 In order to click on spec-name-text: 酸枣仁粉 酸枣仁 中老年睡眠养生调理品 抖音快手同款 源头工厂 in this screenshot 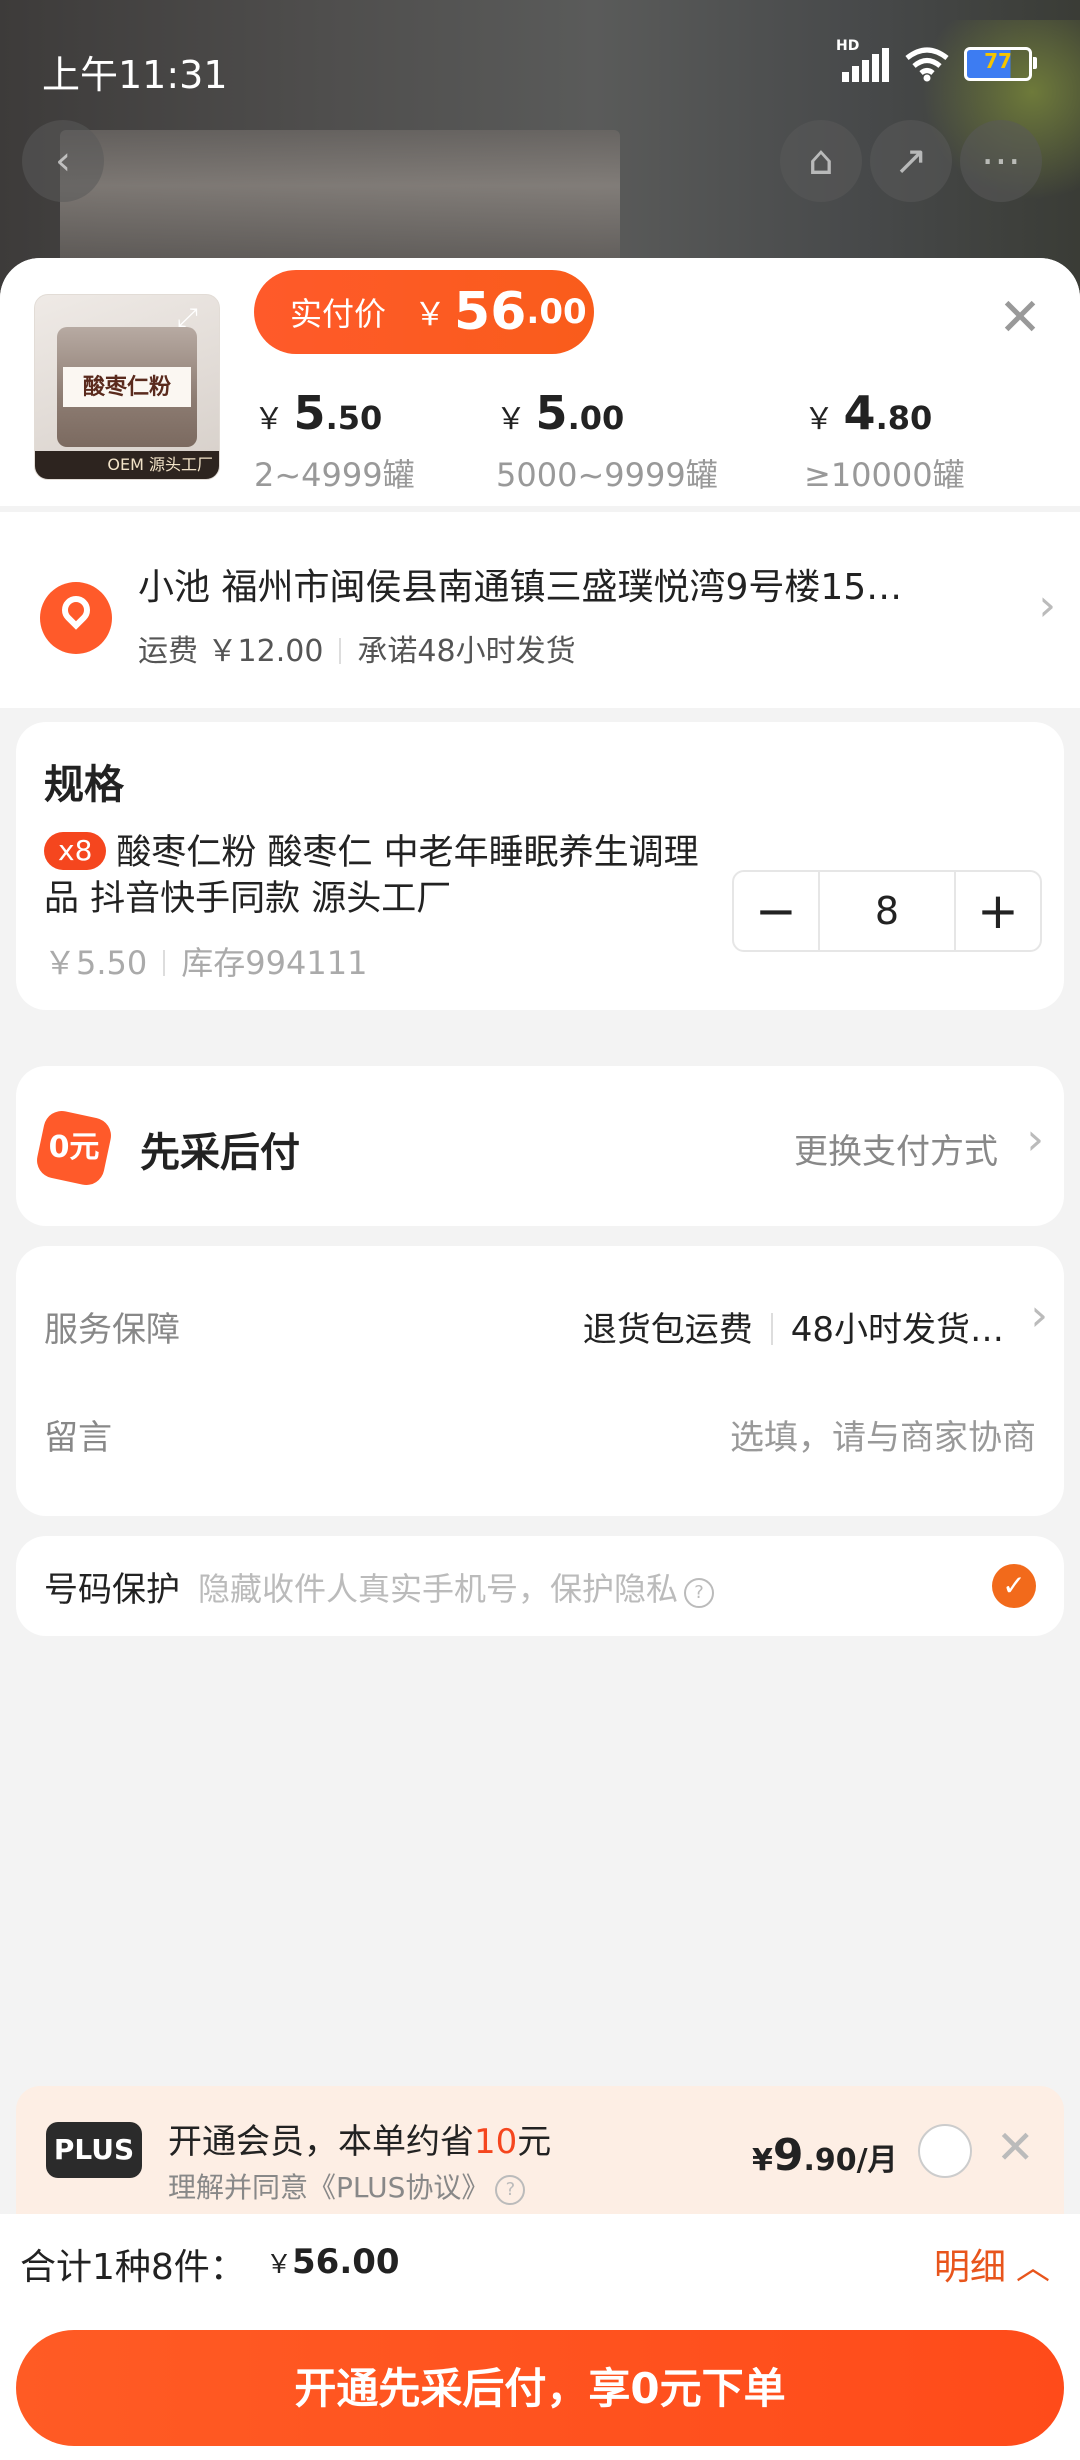, I will do `click(371, 876)`.